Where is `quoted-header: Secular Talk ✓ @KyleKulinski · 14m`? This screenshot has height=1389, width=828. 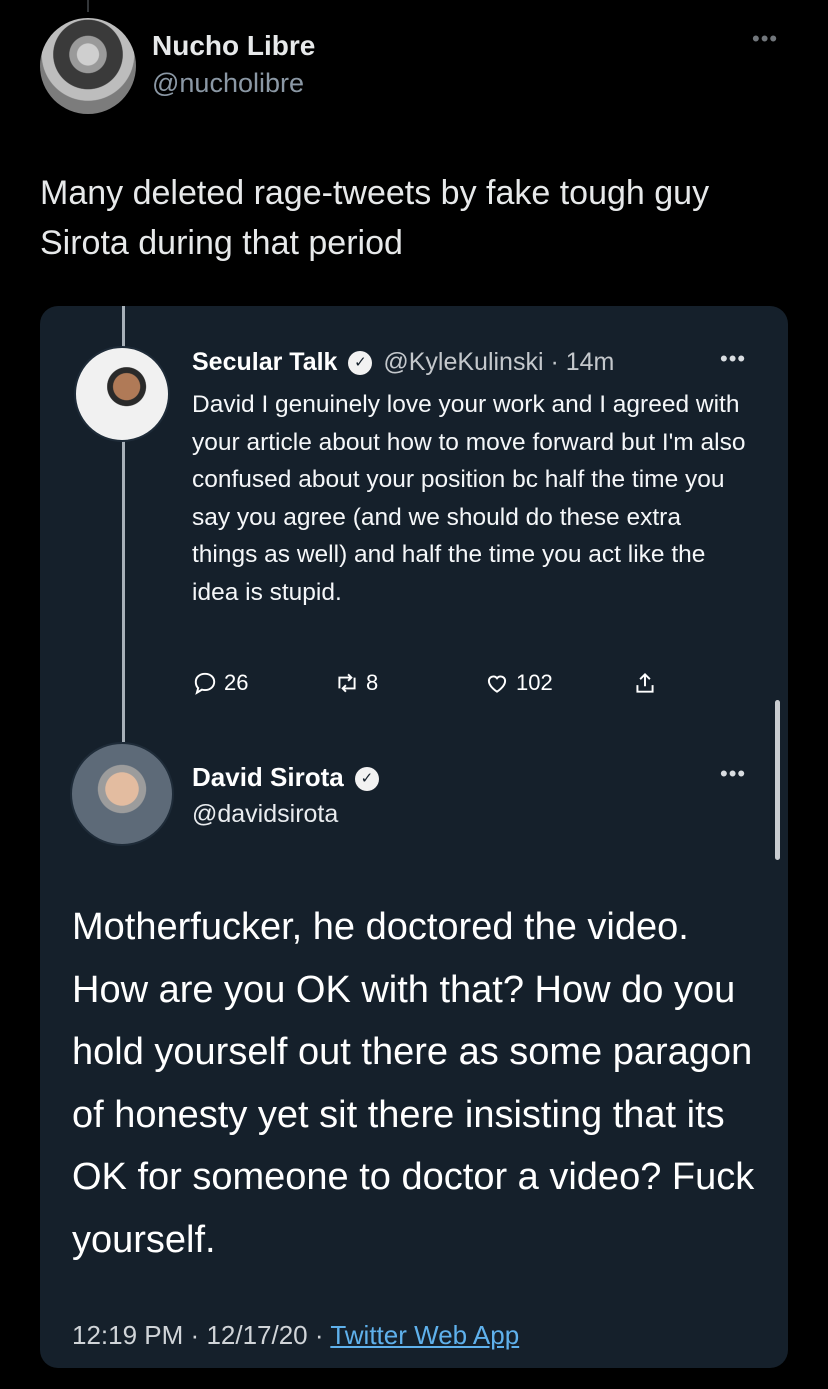 quoted-header: Secular Talk ✓ @KyleKulinski · 14m is located at coordinates (403, 362).